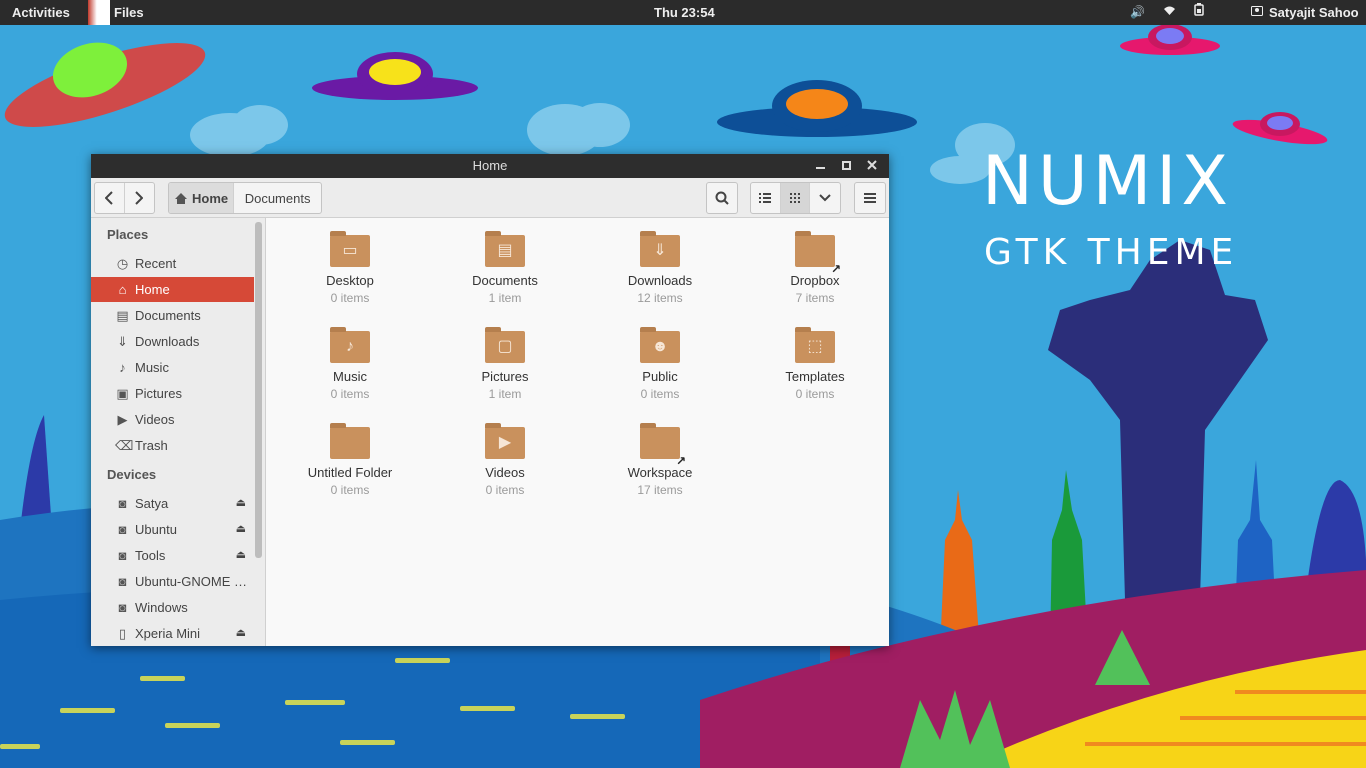 The width and height of the screenshot is (1366, 768). Describe the element at coordinates (116, 12) in the screenshot. I see `app-menu: Files` at that location.